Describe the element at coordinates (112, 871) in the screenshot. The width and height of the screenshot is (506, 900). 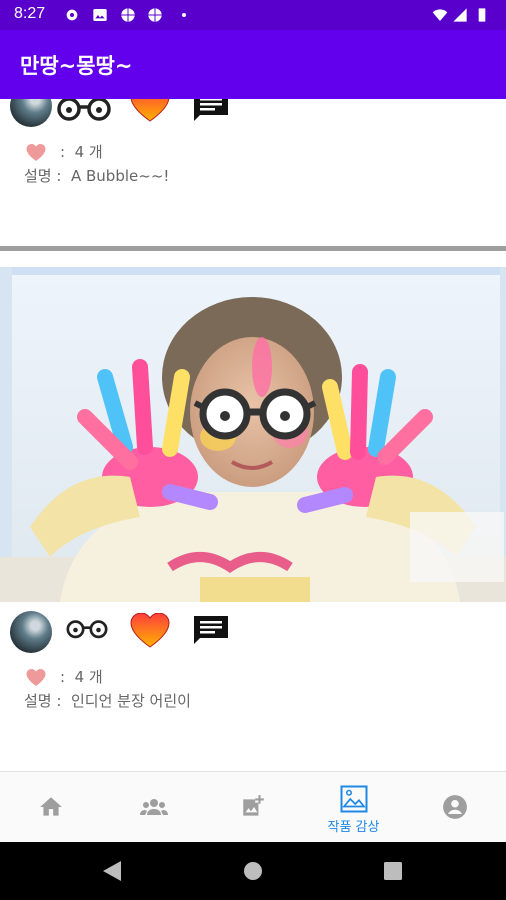
I see `back-icon` at that location.